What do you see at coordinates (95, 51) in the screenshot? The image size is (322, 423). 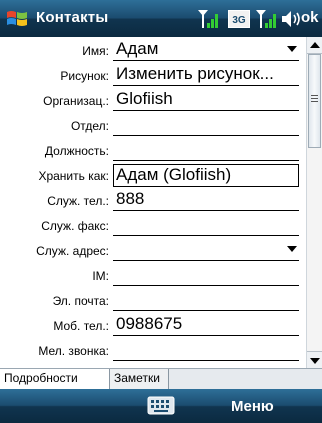 I see `name-label: Имя:` at bounding box center [95, 51].